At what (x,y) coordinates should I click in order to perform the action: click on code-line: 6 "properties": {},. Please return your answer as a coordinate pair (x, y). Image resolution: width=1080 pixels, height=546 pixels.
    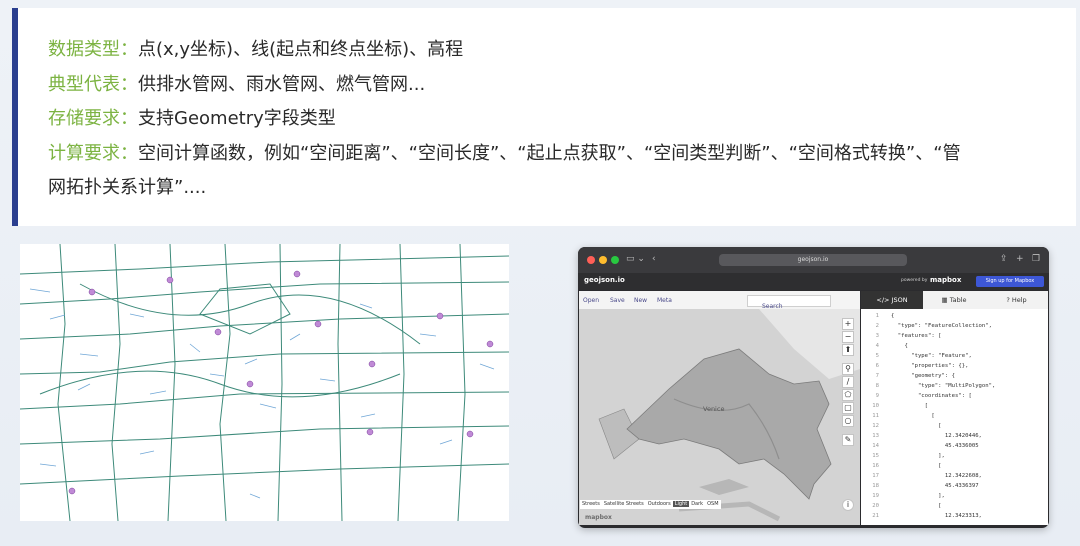
    Looking at the image, I should click on (954, 366).